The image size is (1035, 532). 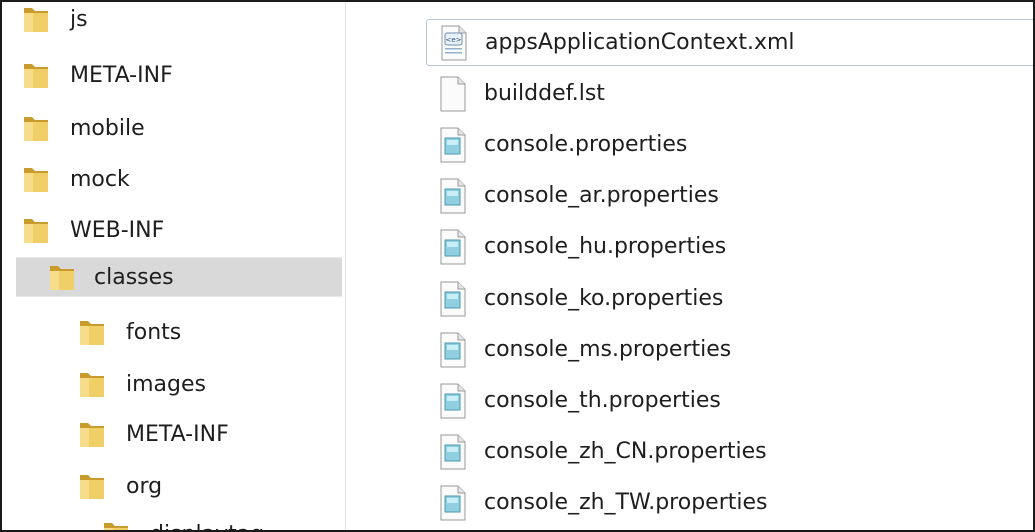 I want to click on file-name: console_zh_CN.properties, so click(x=625, y=451).